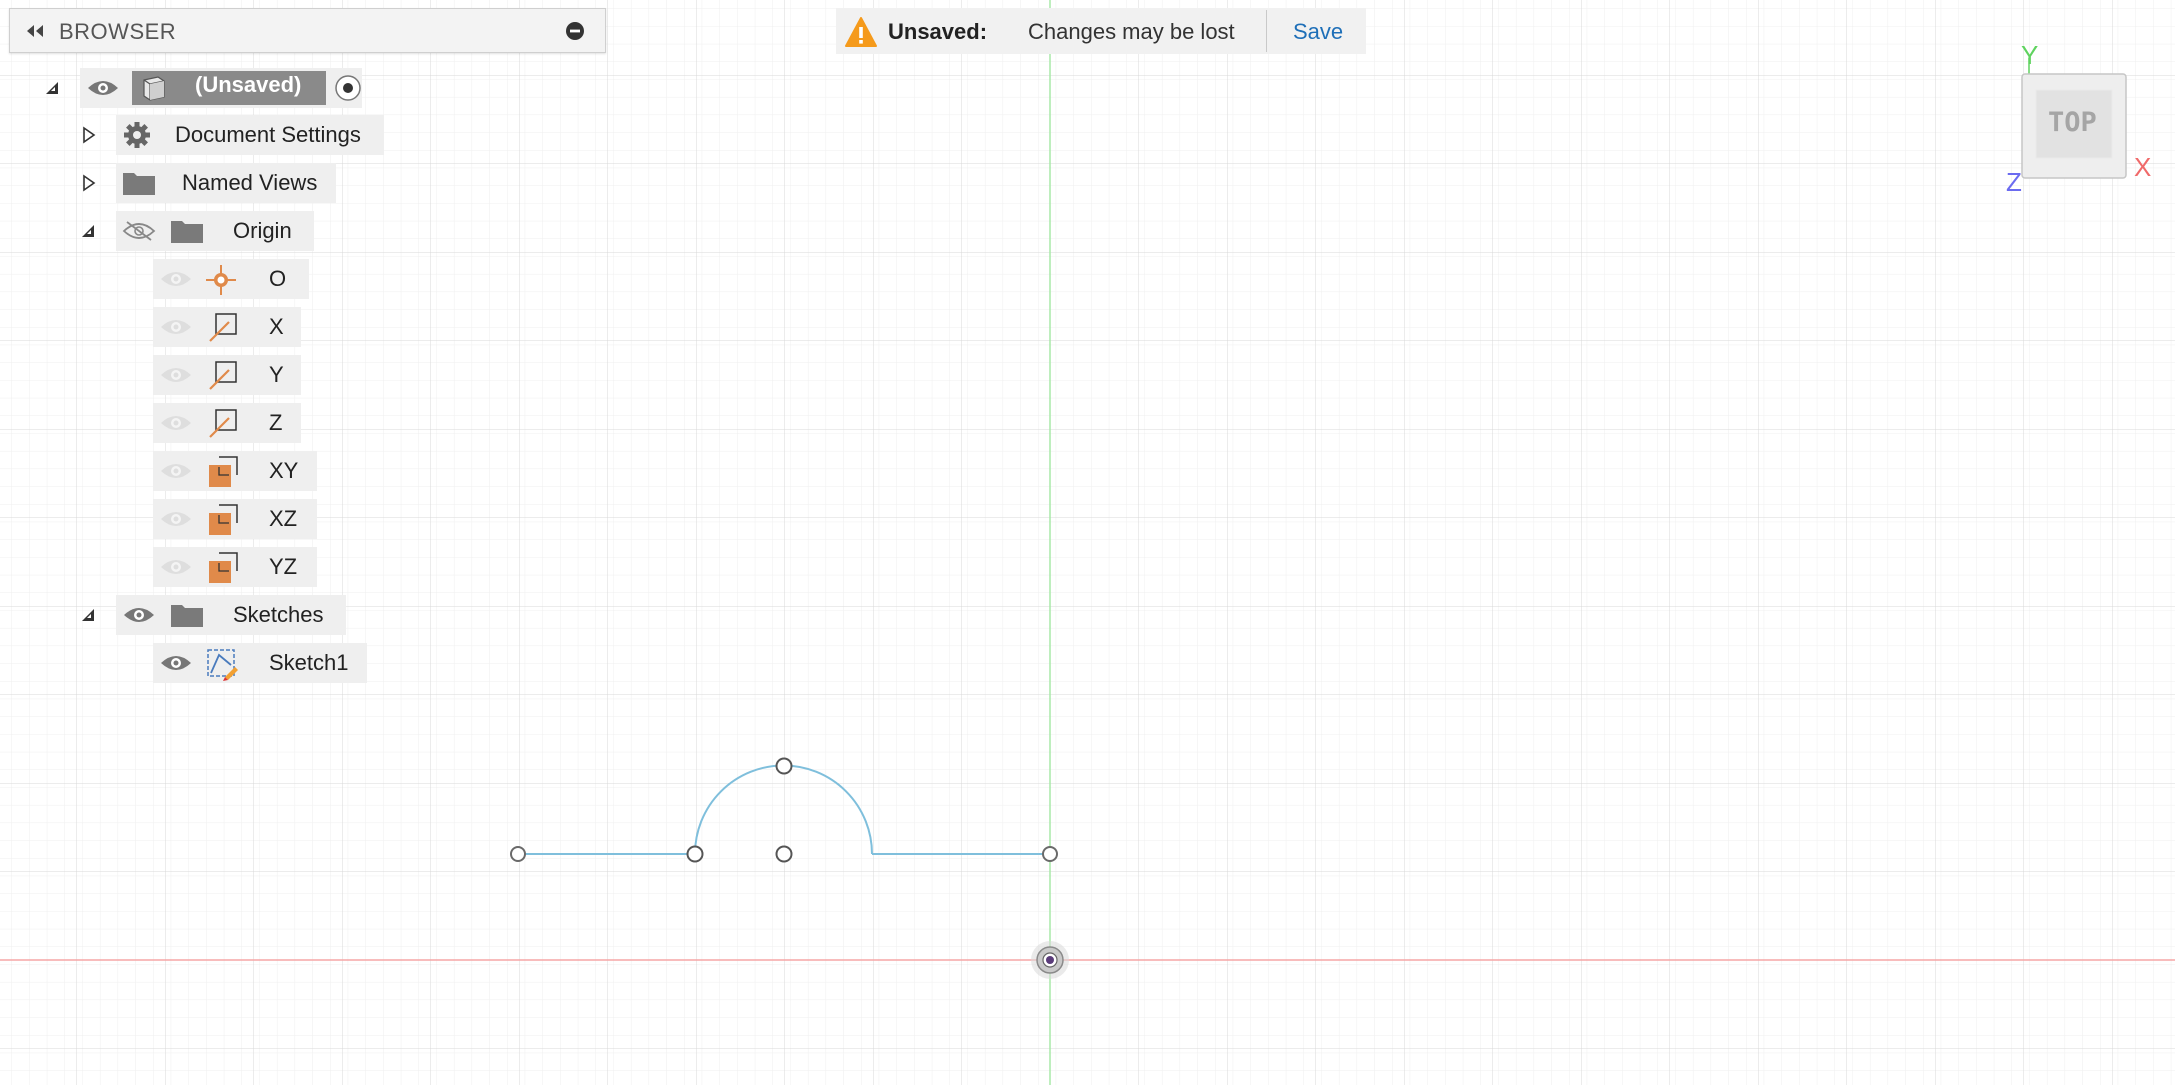 Image resolution: width=2175 pixels, height=1085 pixels. Describe the element at coordinates (2143, 167) in the screenshot. I see `axis-x-label: X` at that location.